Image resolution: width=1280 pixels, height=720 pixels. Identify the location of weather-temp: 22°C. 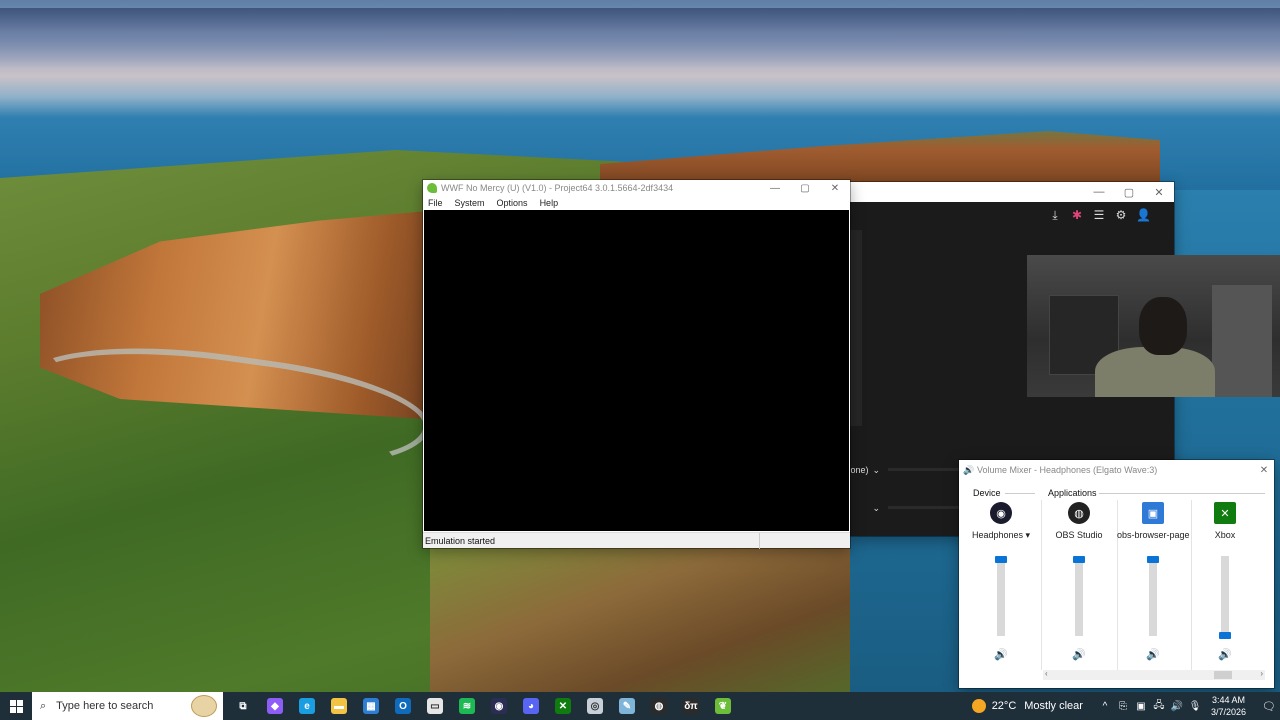
(1004, 706).